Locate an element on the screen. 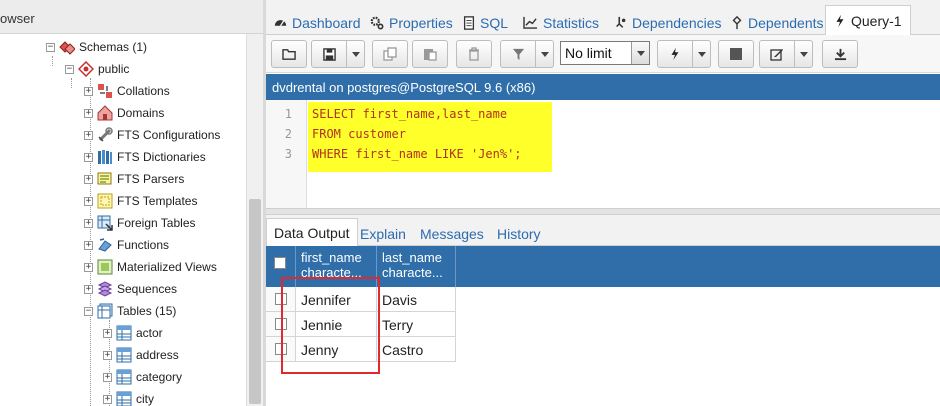 The height and width of the screenshot is (406, 940). tab-dependents: Dependents is located at coordinates (777, 22).